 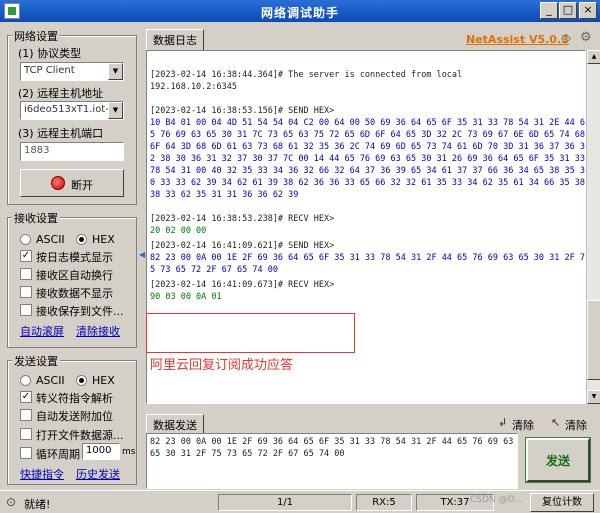 I want to click on title-bar: 网络调试助手 _ □ ×, so click(x=300, y=11).